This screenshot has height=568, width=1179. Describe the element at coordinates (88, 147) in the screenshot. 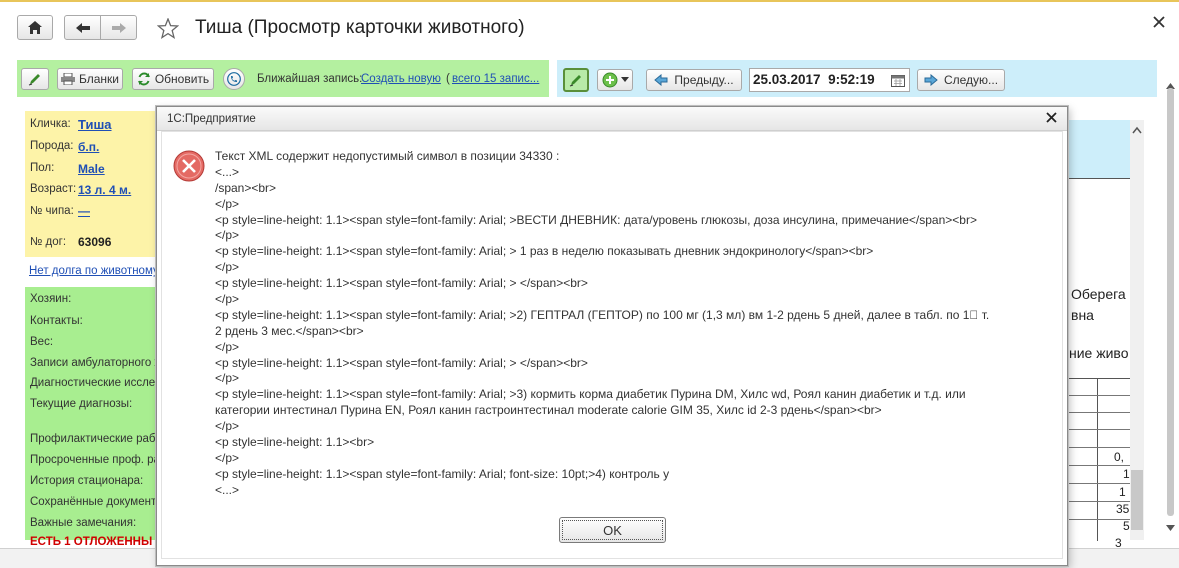

I see `breed-value: б.п.` at that location.